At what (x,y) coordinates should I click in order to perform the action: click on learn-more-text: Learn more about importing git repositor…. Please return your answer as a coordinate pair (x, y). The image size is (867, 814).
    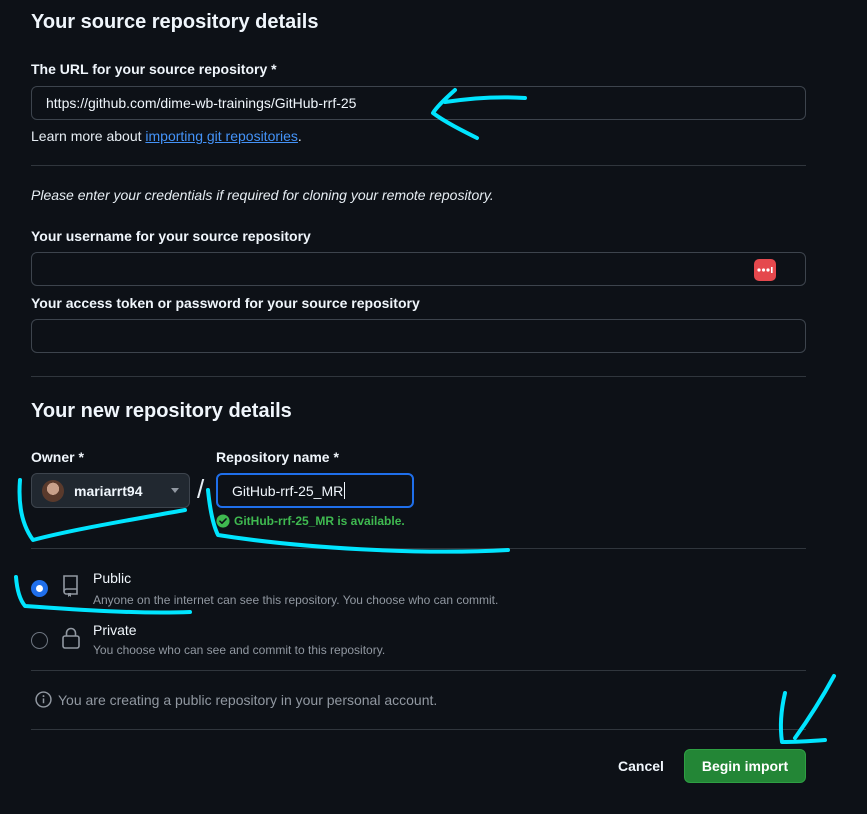
    Looking at the image, I should click on (166, 136).